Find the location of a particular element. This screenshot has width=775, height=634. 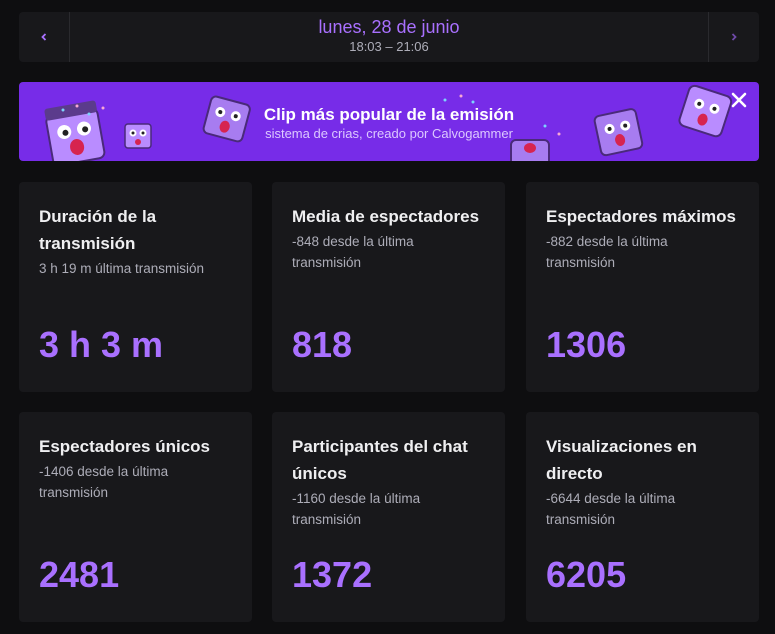

close-icon is located at coordinates (739, 100).